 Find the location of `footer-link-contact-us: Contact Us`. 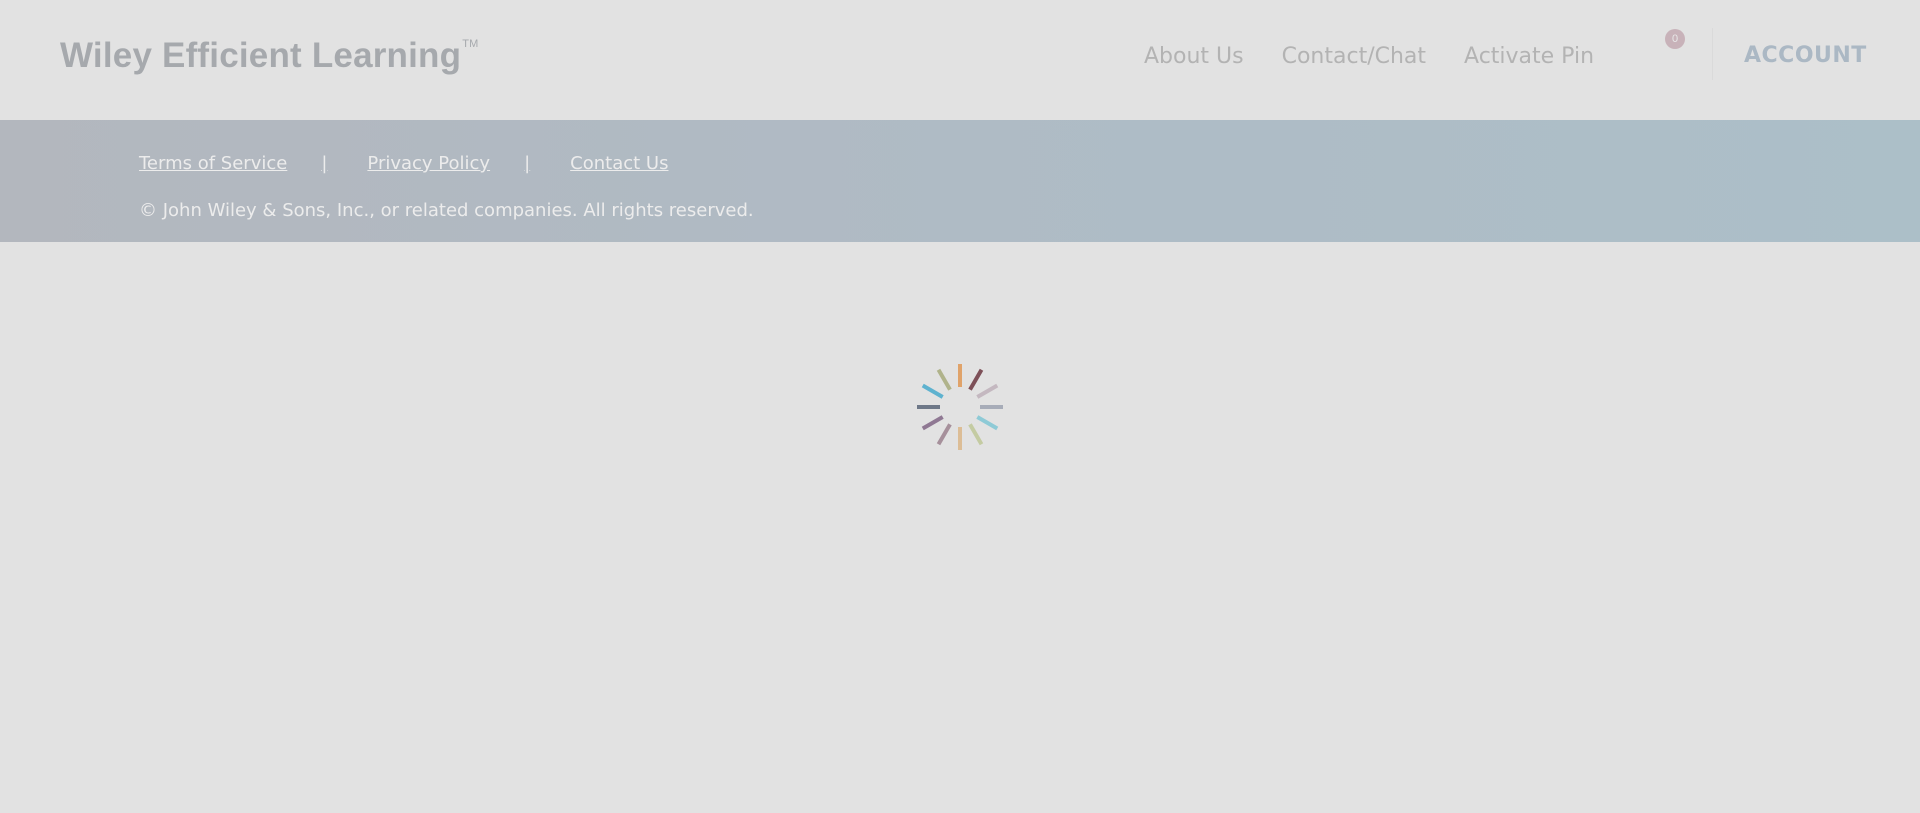

footer-link-contact-us: Contact Us is located at coordinates (619, 163).